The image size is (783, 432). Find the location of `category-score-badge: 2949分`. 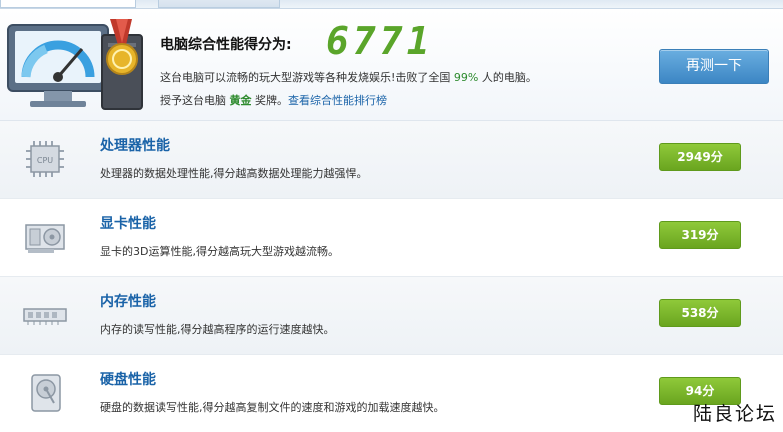

category-score-badge: 2949分 is located at coordinates (700, 157).